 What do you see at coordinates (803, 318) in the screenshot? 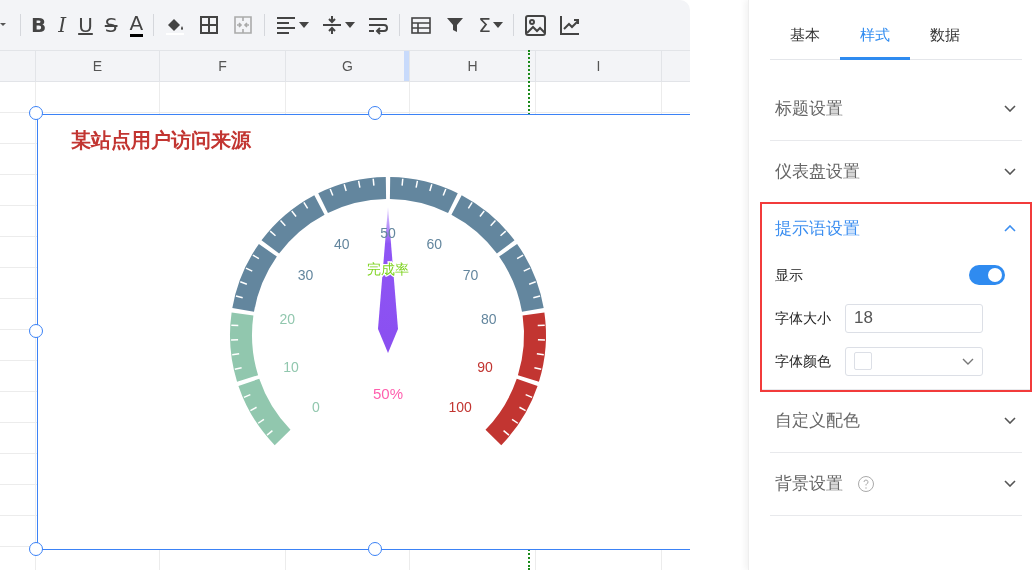
I see `field-label: 字体大小` at bounding box center [803, 318].